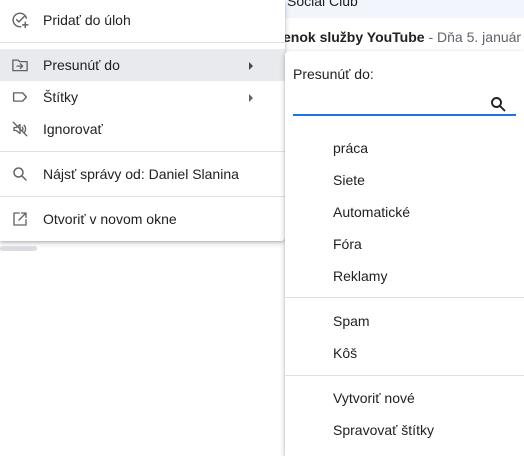 Image resolution: width=524 pixels, height=456 pixels. Describe the element at coordinates (87, 20) in the screenshot. I see `menu-item-label: Pridať do úloh` at that location.